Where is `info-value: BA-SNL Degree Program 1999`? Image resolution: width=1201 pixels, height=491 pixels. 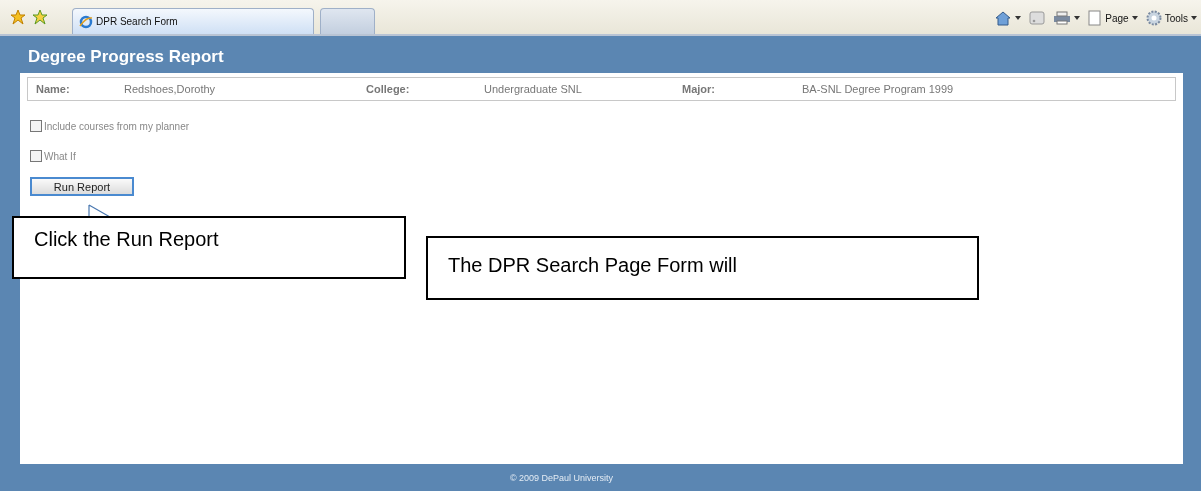
info-value: BA-SNL Degree Program 1999 is located at coordinates (878, 89).